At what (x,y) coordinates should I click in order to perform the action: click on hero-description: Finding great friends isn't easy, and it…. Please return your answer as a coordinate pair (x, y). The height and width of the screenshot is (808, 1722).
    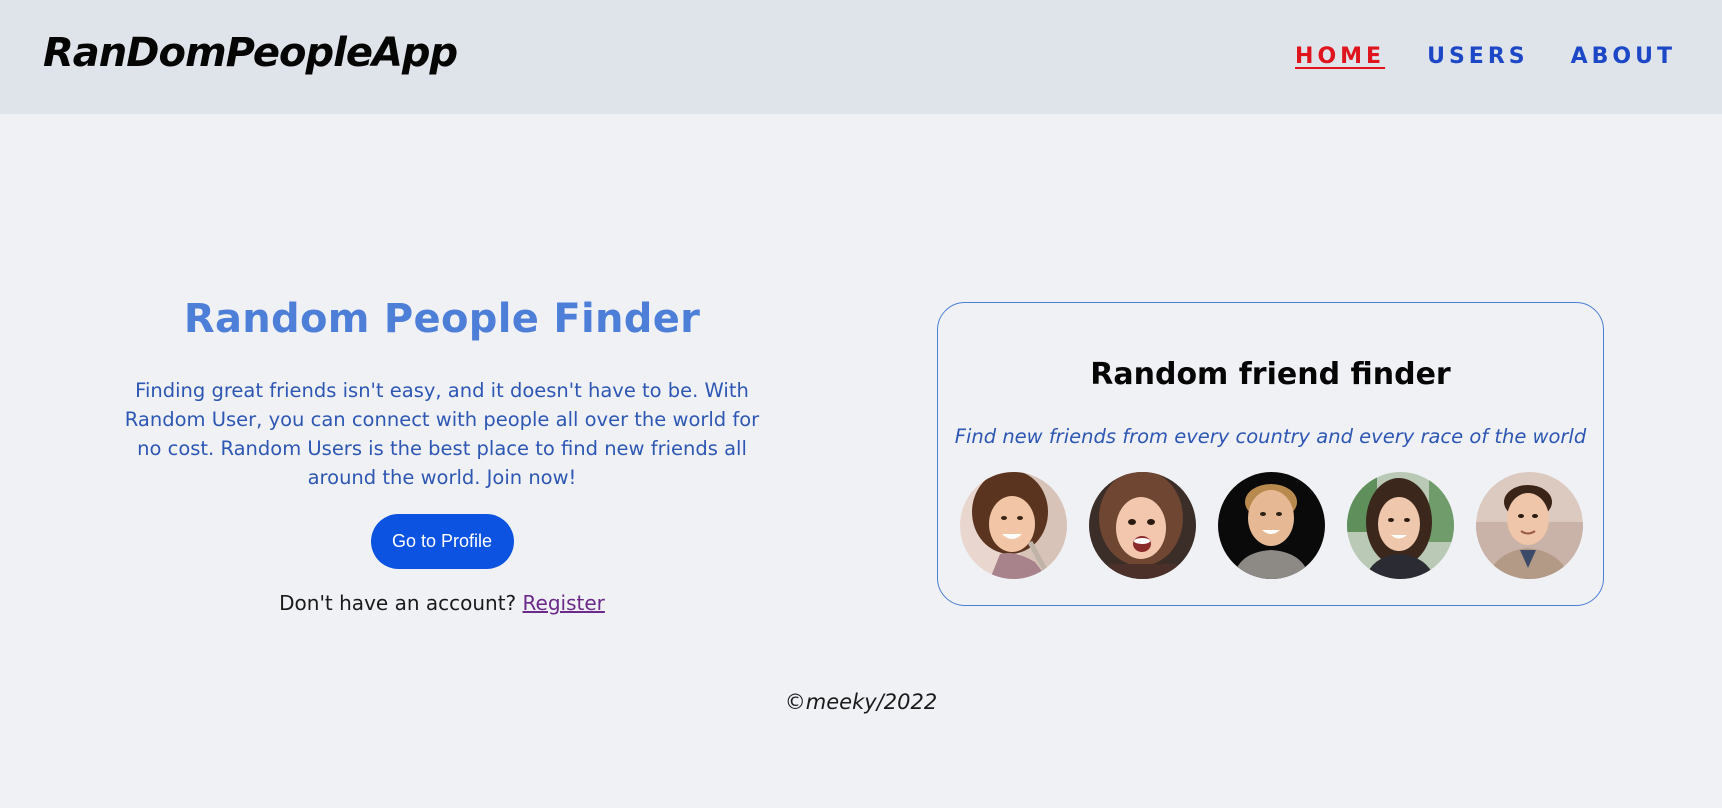
    Looking at the image, I should click on (442, 434).